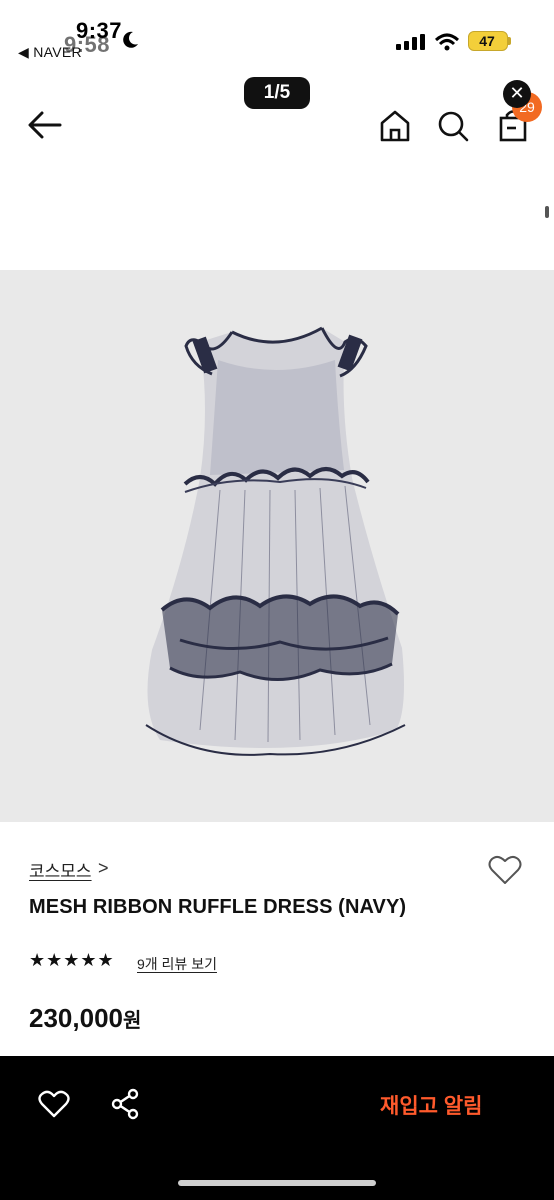 The height and width of the screenshot is (1200, 554). Describe the element at coordinates (54, 1104) in the screenshot. I see `like-heart-icon` at that location.